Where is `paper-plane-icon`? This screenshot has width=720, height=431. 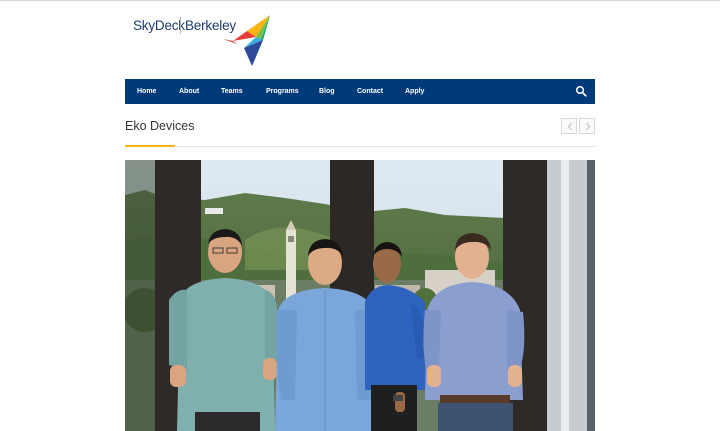 paper-plane-icon is located at coordinates (246, 40).